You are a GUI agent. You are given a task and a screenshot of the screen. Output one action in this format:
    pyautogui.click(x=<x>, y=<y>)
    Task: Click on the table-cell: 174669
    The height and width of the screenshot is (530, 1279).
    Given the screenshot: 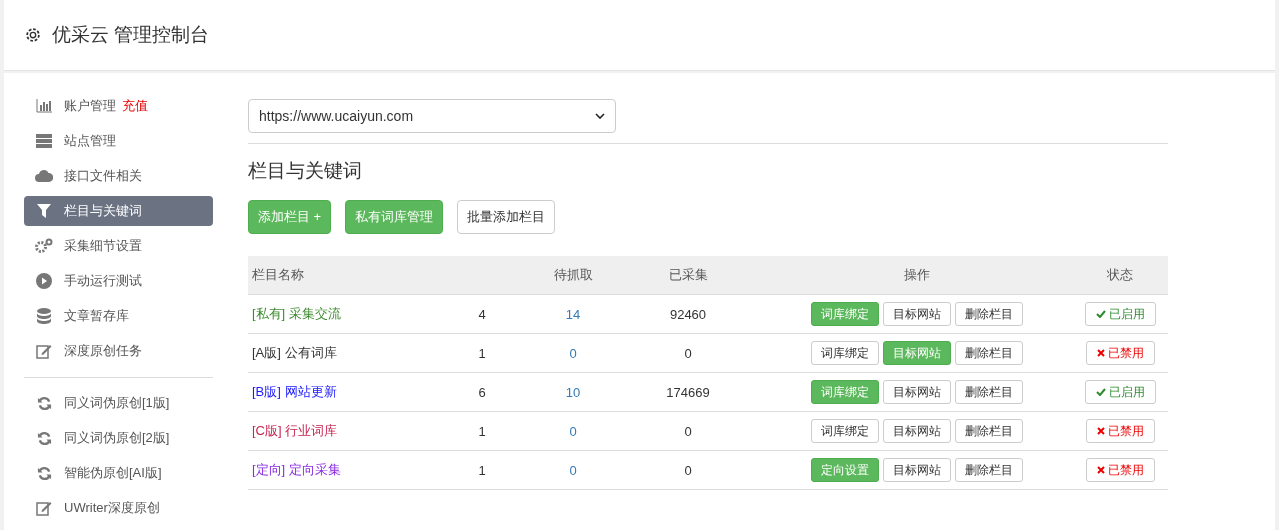 What is the action you would take?
    pyautogui.click(x=688, y=392)
    